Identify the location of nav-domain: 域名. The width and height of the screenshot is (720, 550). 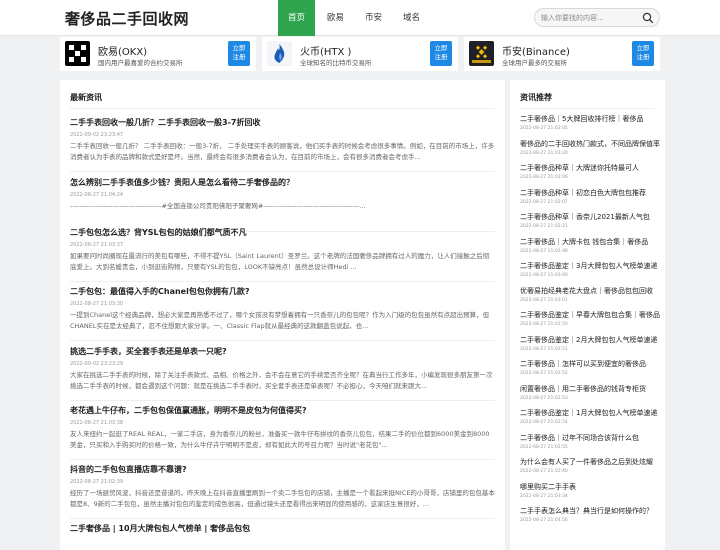
(411, 18).